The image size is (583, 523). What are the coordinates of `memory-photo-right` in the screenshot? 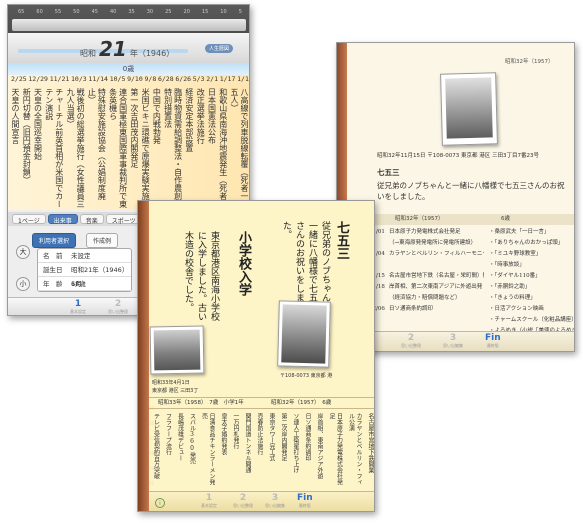 It's located at (304, 334).